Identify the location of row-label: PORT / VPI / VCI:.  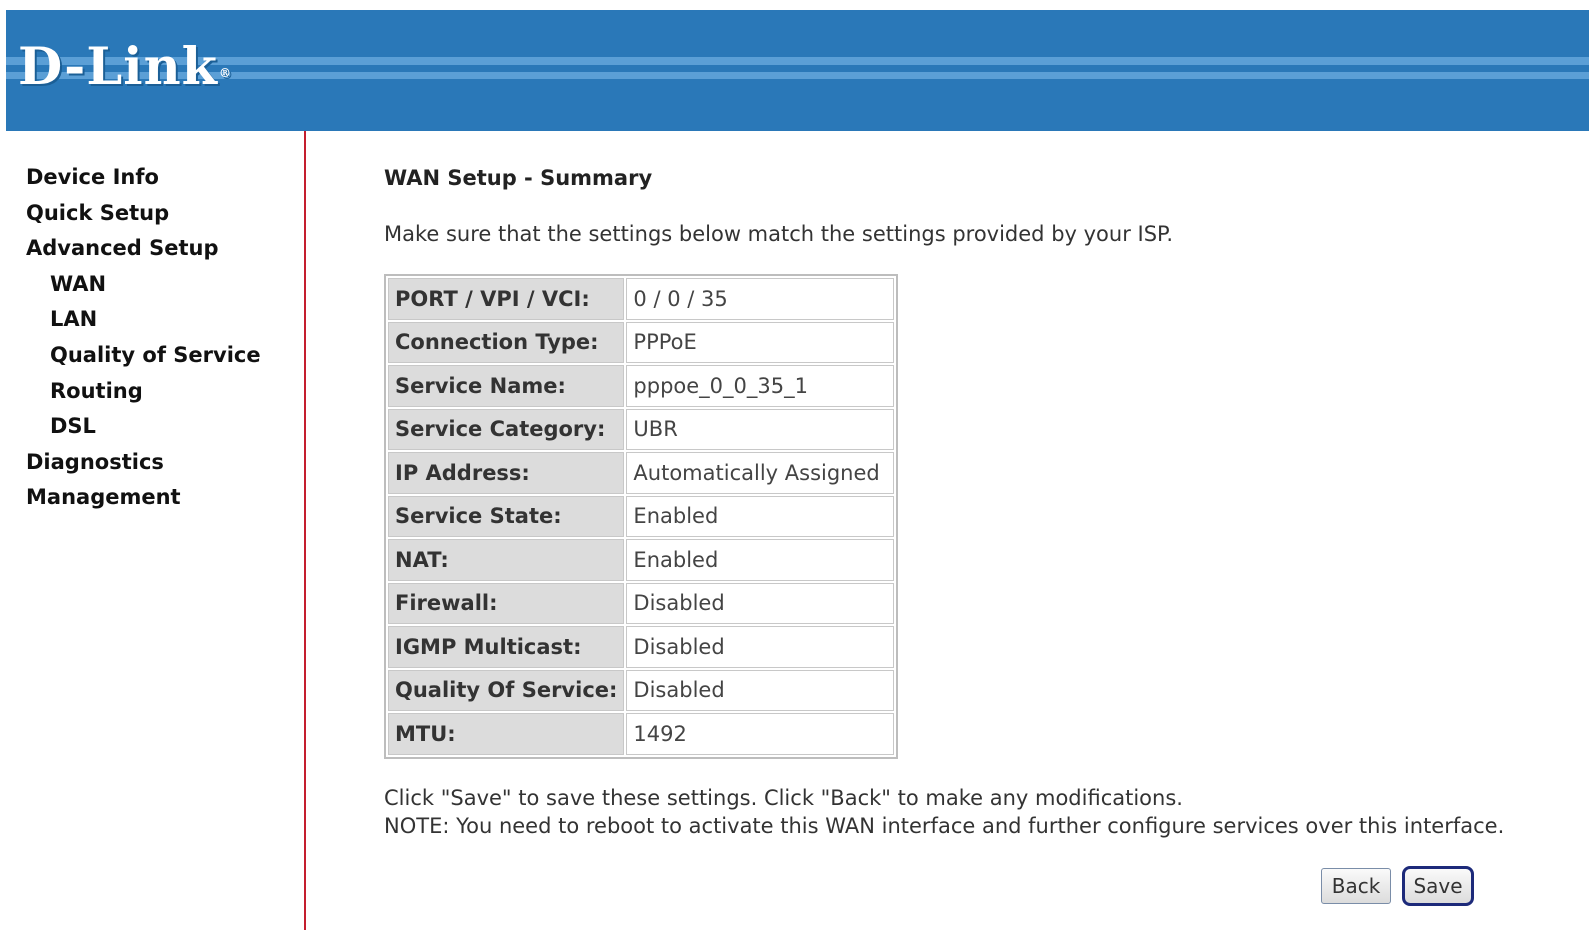
(506, 299).